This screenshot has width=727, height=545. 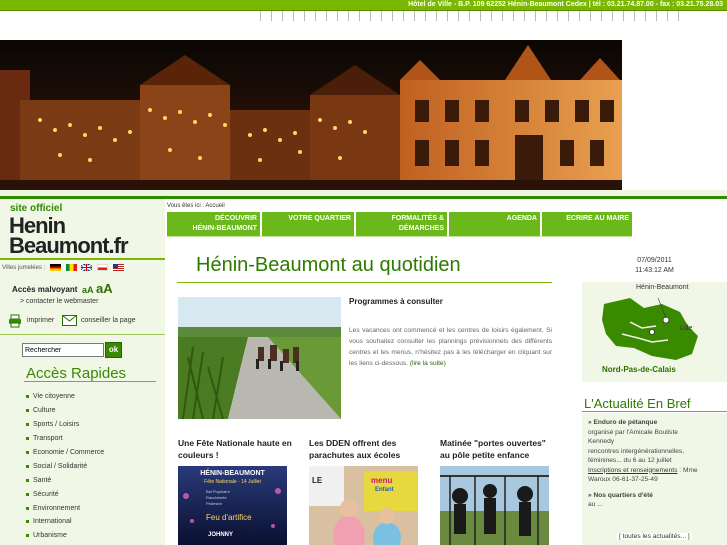 What do you see at coordinates (55, 267) in the screenshot?
I see `germany-flag-icon` at bounding box center [55, 267].